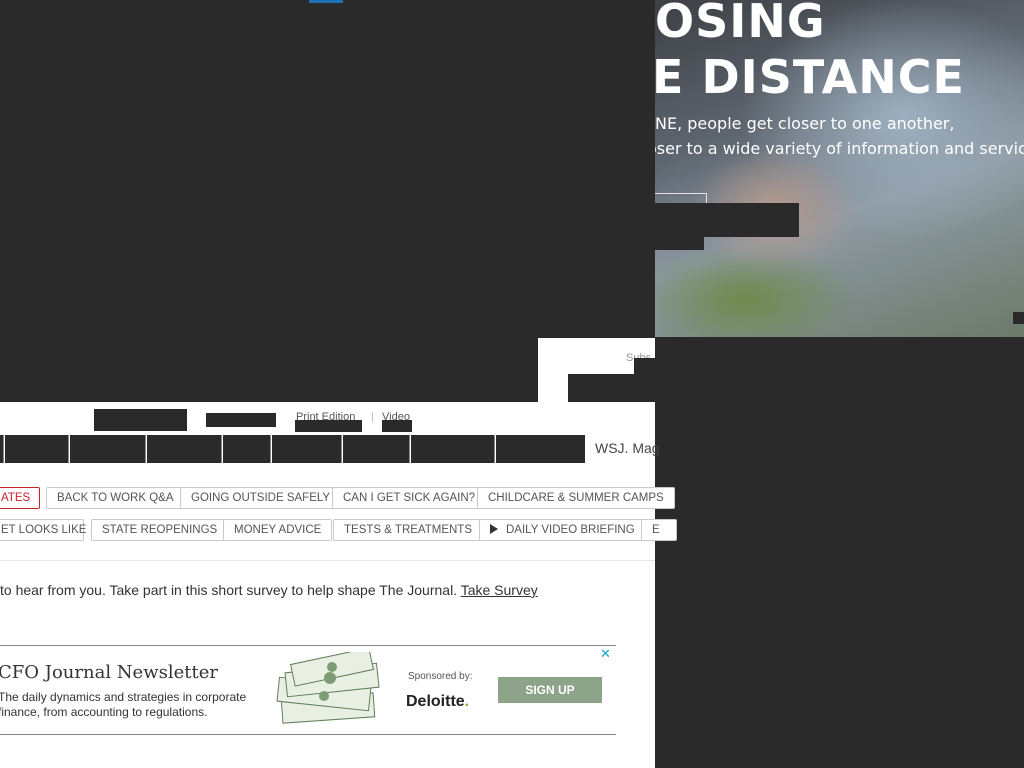 This screenshot has height=768, width=1024. Describe the element at coordinates (409, 498) in the screenshot. I see `tag-sick-again: CAN I GET SICK AGAIN?` at that location.